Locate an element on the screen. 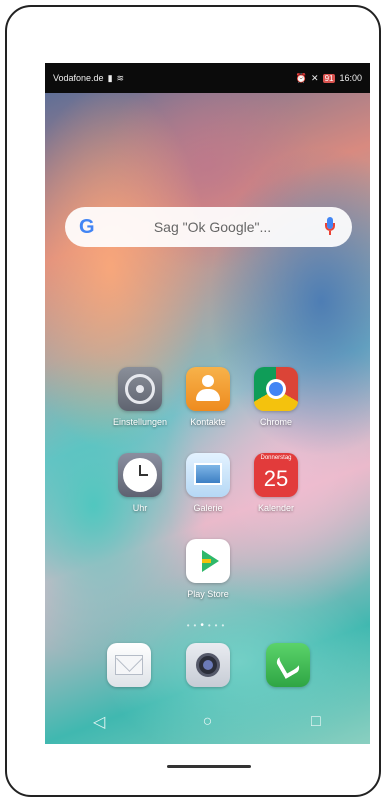  signal-icon: ▮ is located at coordinates (110, 77).